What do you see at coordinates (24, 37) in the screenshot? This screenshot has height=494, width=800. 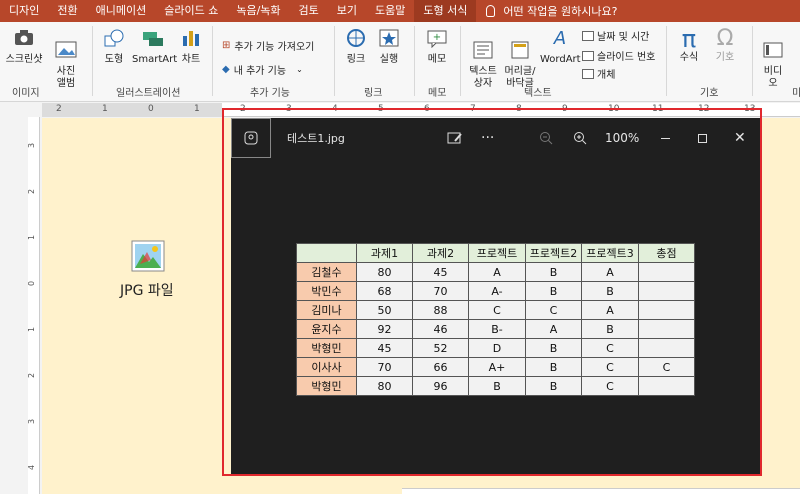 I see `camera-icon` at bounding box center [24, 37].